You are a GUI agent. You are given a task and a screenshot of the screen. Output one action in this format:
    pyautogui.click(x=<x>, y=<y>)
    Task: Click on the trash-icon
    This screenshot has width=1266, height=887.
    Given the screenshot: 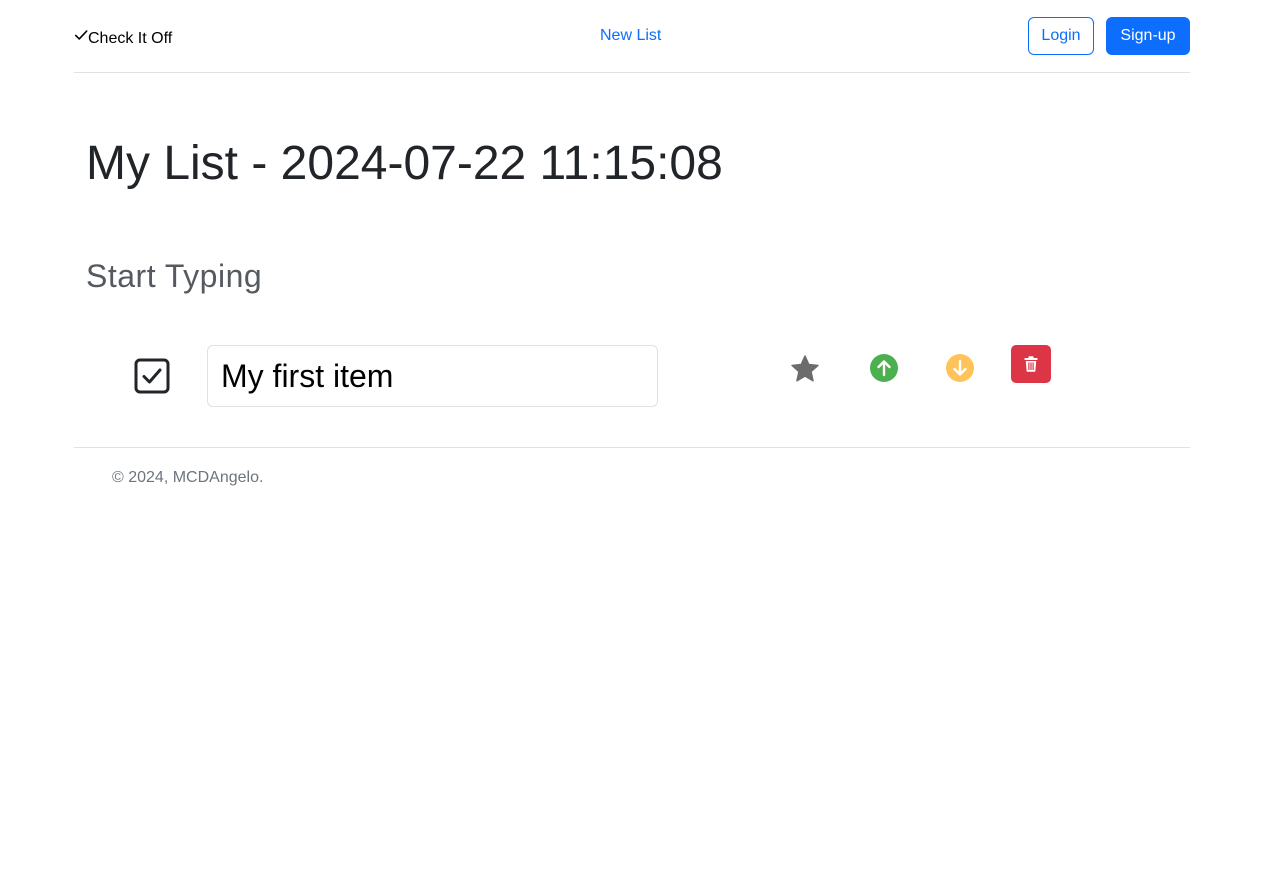 What is the action you would take?
    pyautogui.click(x=1031, y=364)
    